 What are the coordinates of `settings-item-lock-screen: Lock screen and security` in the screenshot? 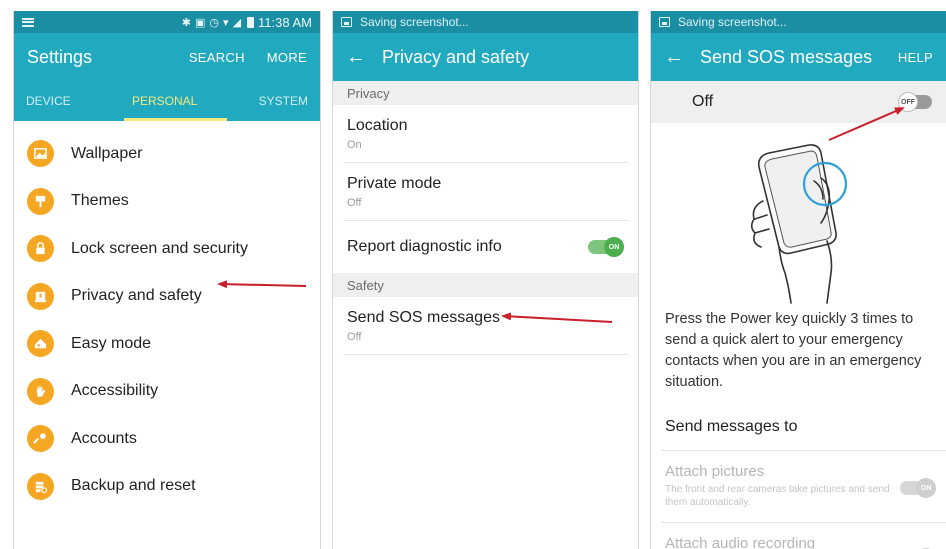 It's located at (167, 249).